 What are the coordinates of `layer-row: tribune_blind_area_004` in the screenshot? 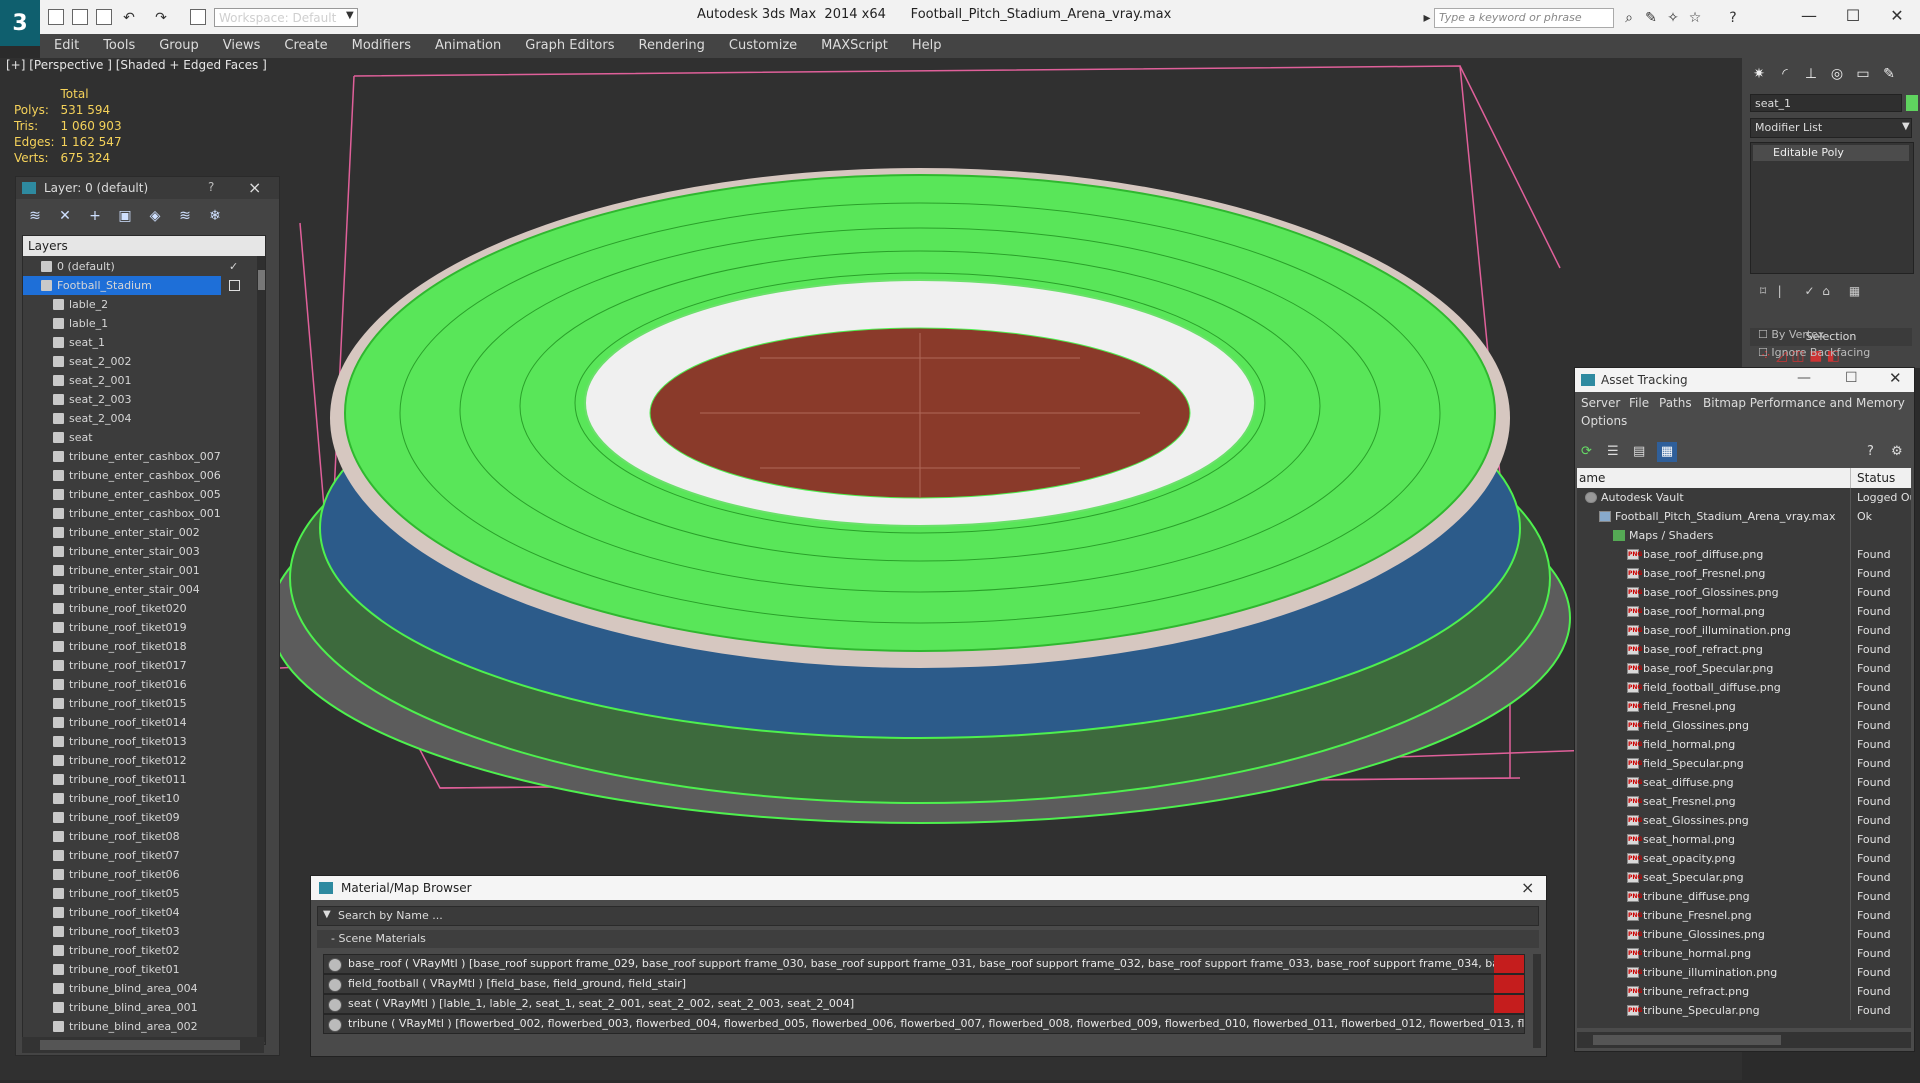 It's located at (138, 988).